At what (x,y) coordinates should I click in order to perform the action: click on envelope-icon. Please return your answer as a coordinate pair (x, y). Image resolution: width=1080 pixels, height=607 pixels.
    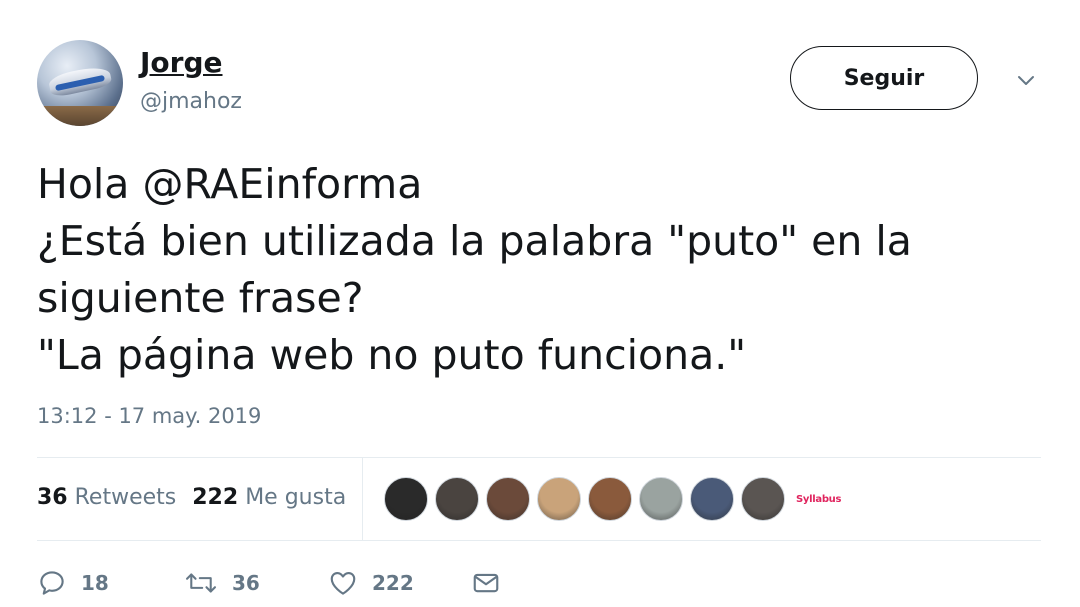
    Looking at the image, I should click on (486, 583).